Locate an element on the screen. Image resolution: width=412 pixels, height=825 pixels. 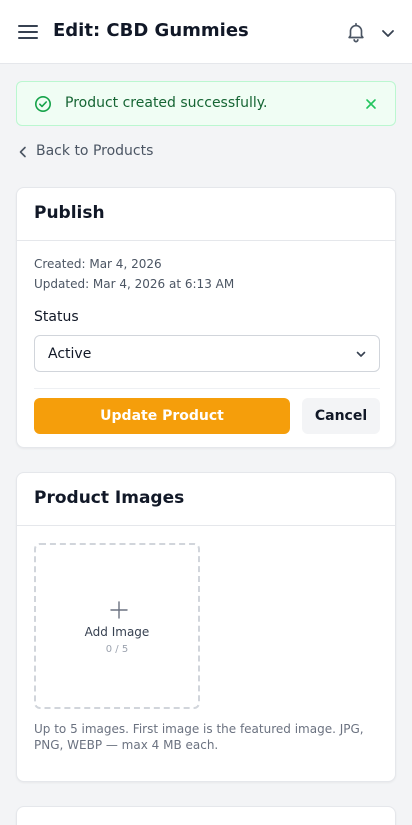
bell-icon is located at coordinates (356, 32).